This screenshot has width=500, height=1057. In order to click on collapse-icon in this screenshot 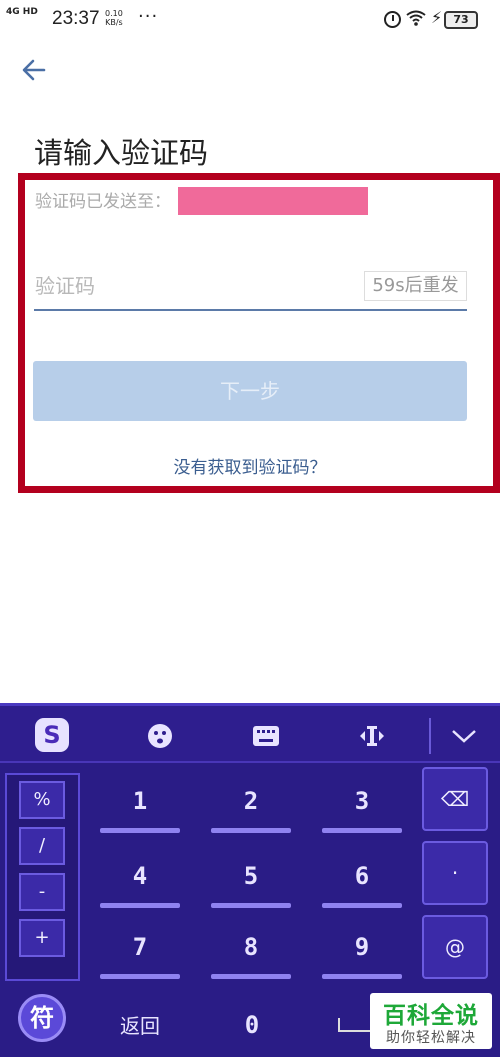, I will do `click(464, 736)`.